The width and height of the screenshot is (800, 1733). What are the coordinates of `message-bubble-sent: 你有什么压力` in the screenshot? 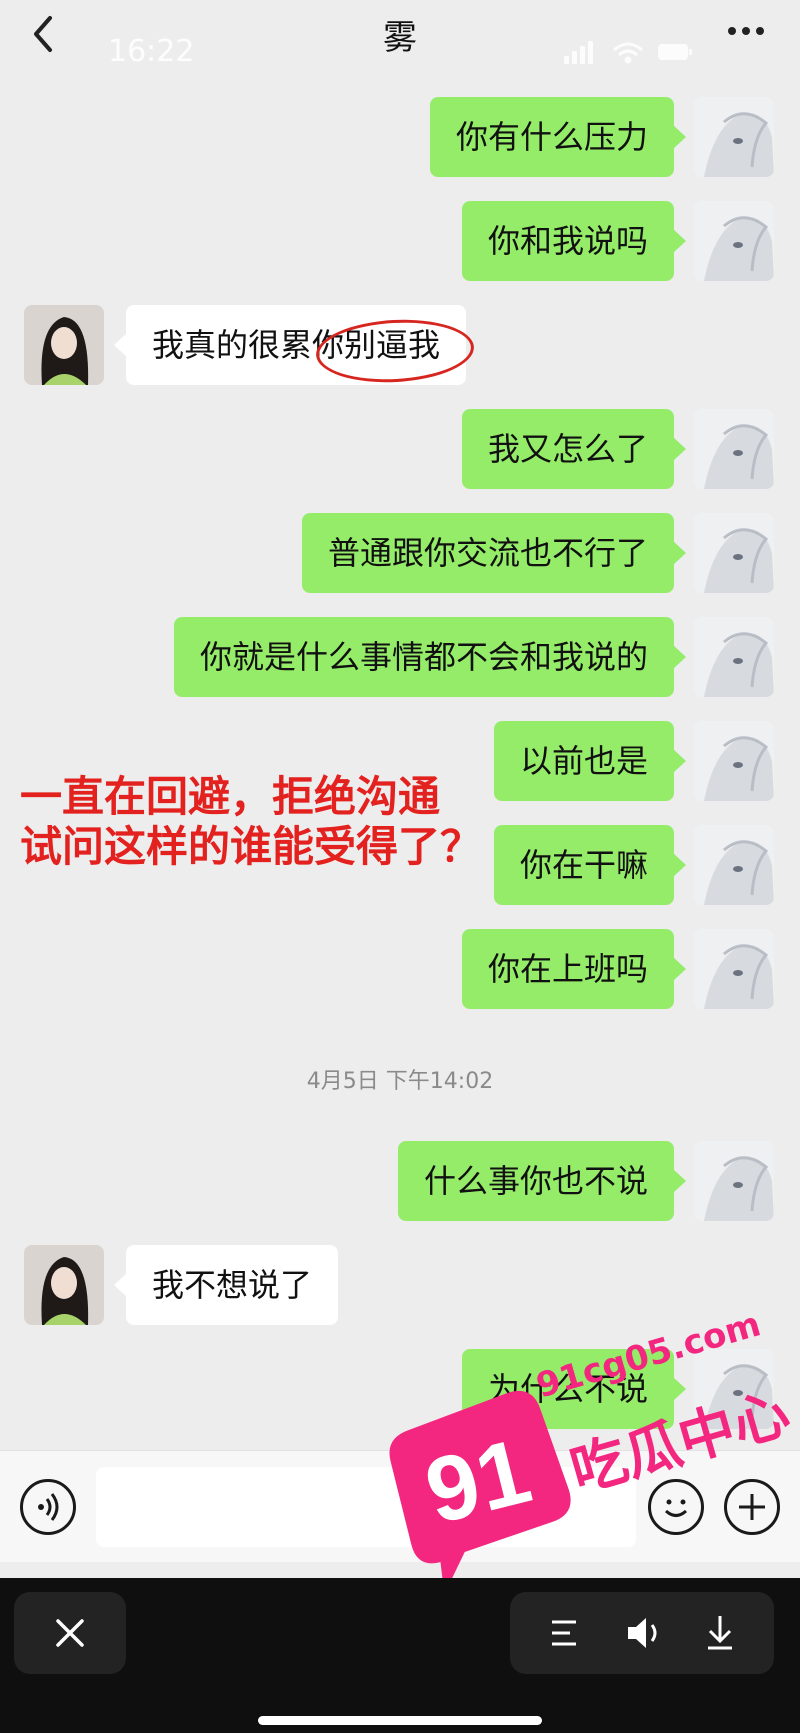 It's located at (558, 137).